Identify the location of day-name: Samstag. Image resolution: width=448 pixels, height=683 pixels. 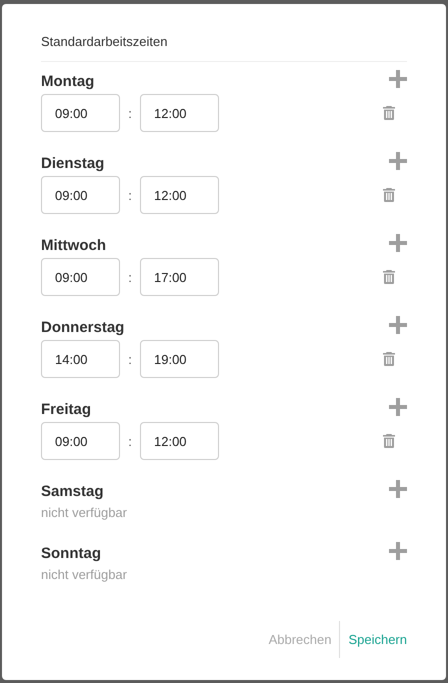
(72, 492).